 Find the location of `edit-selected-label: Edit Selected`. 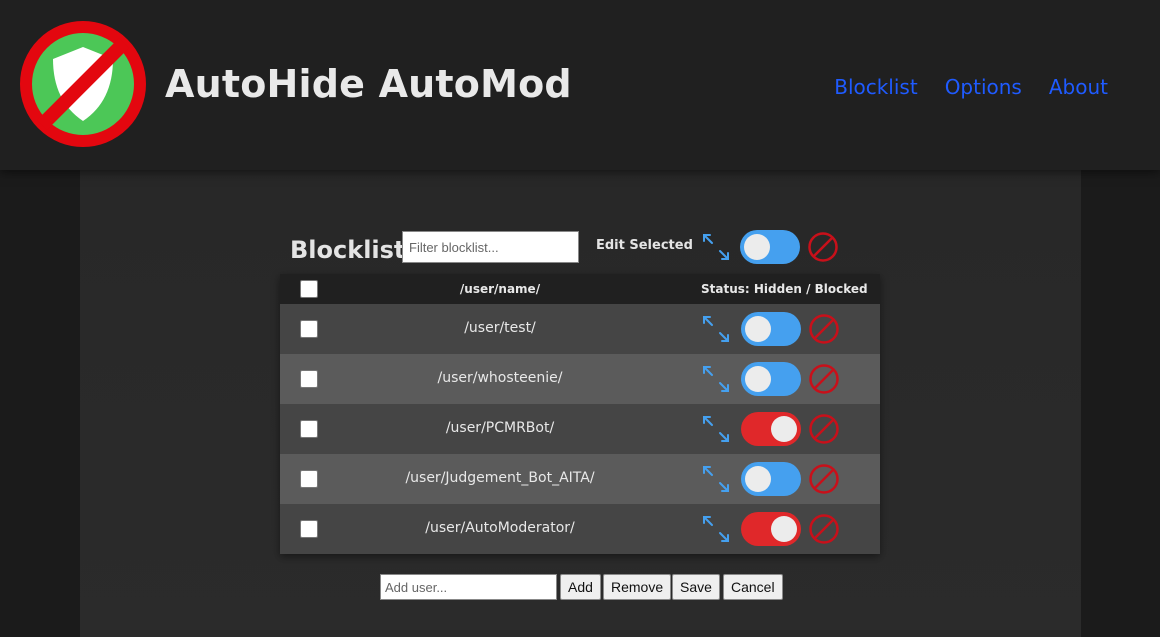

edit-selected-label: Edit Selected is located at coordinates (644, 245).